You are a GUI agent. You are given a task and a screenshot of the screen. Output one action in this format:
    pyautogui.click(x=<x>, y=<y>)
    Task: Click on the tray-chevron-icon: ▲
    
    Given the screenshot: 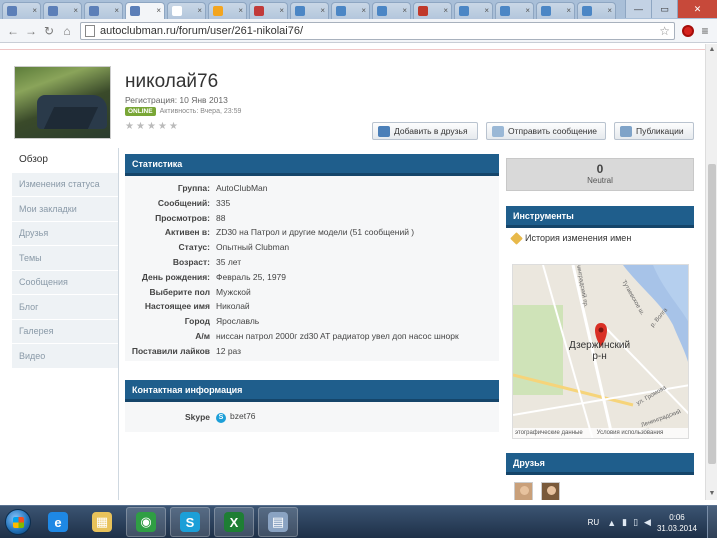 What is the action you would take?
    pyautogui.click(x=611, y=523)
    